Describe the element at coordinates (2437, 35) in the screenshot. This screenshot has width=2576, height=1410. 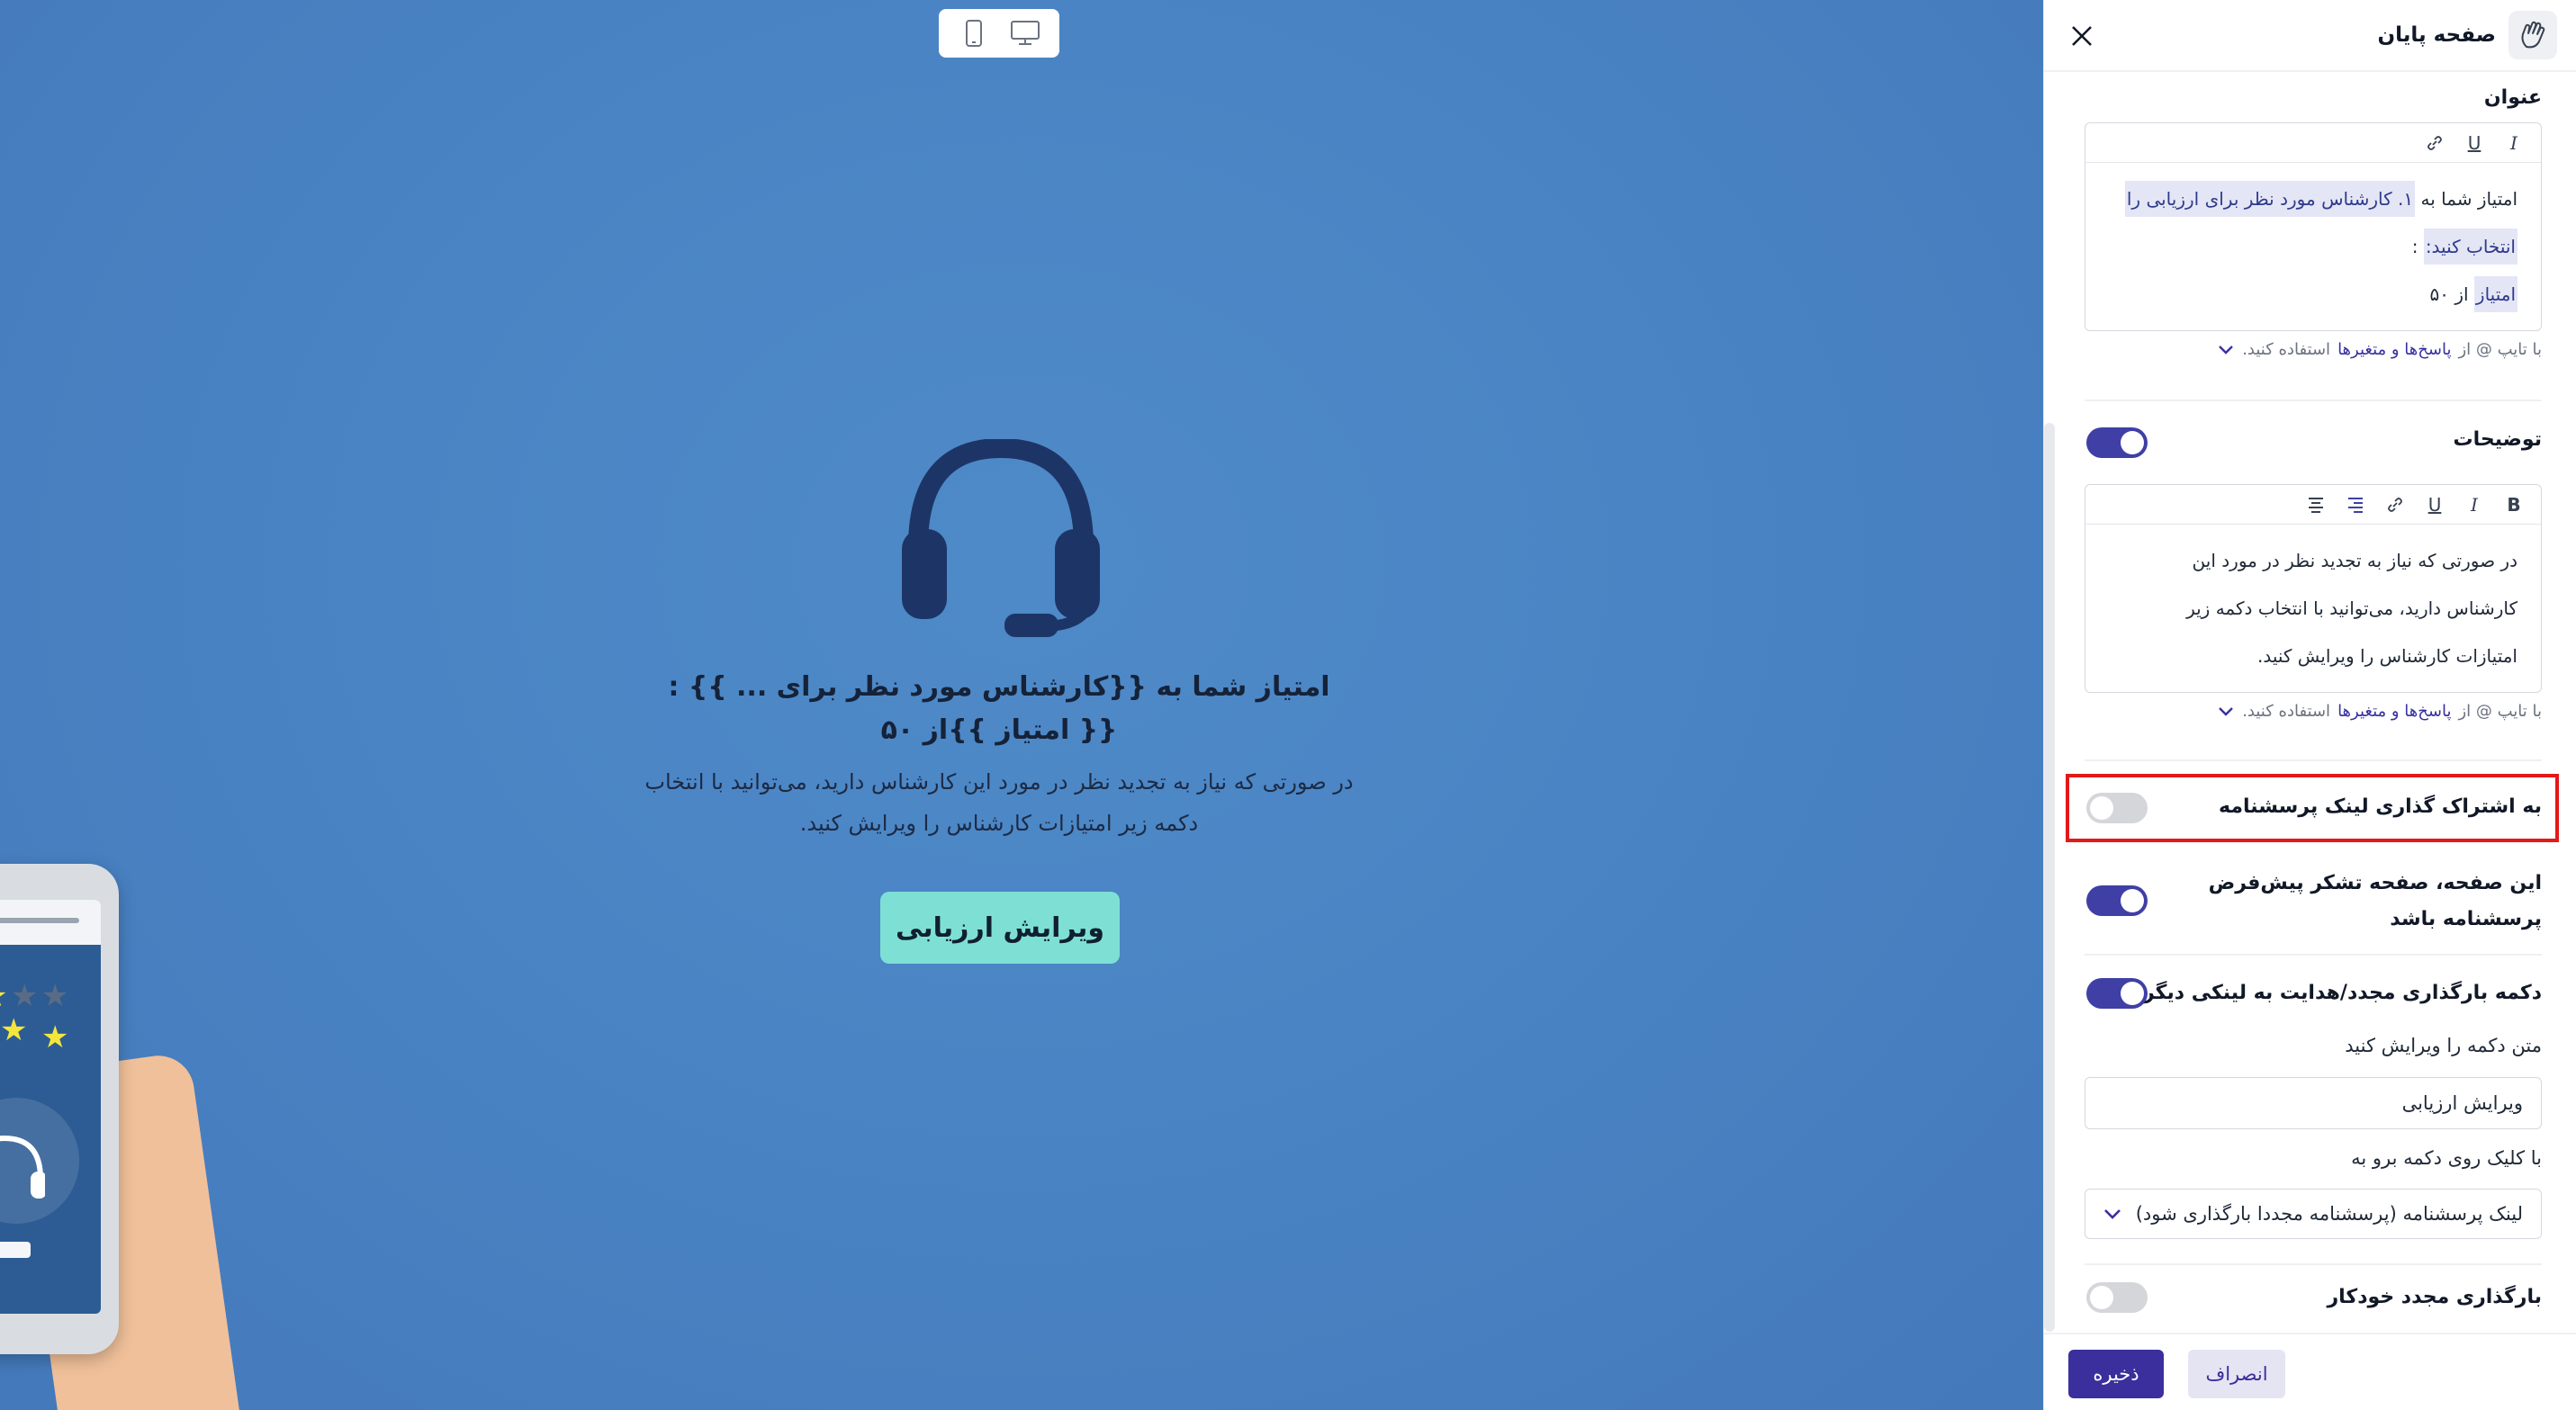
I see `panel-title: صفحه پایان` at that location.